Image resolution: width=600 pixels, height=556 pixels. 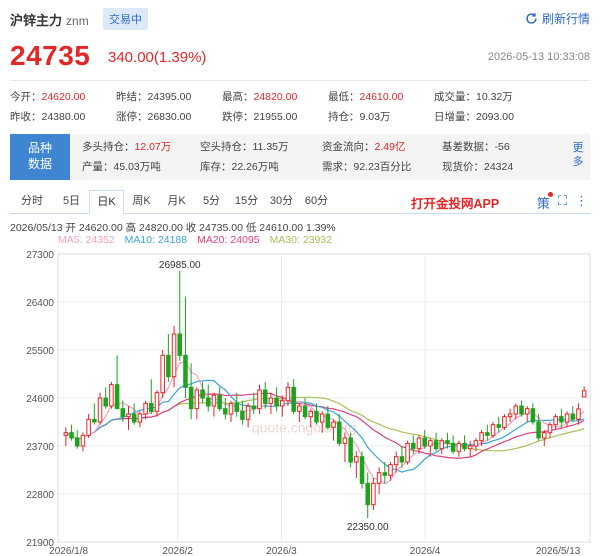 I want to click on variety-cell: 库存：22.26万吨, so click(x=261, y=167).